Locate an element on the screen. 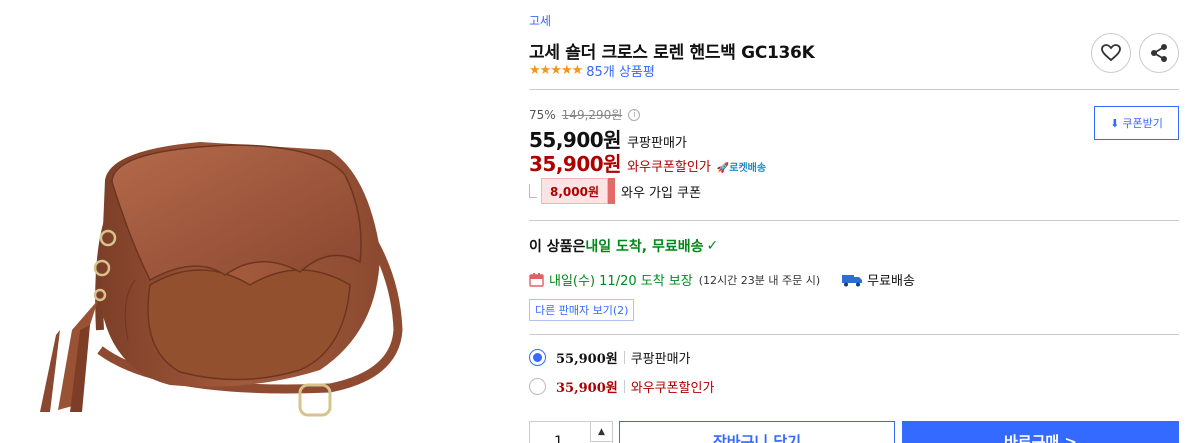  option-price: 55,900원 is located at coordinates (587, 359).